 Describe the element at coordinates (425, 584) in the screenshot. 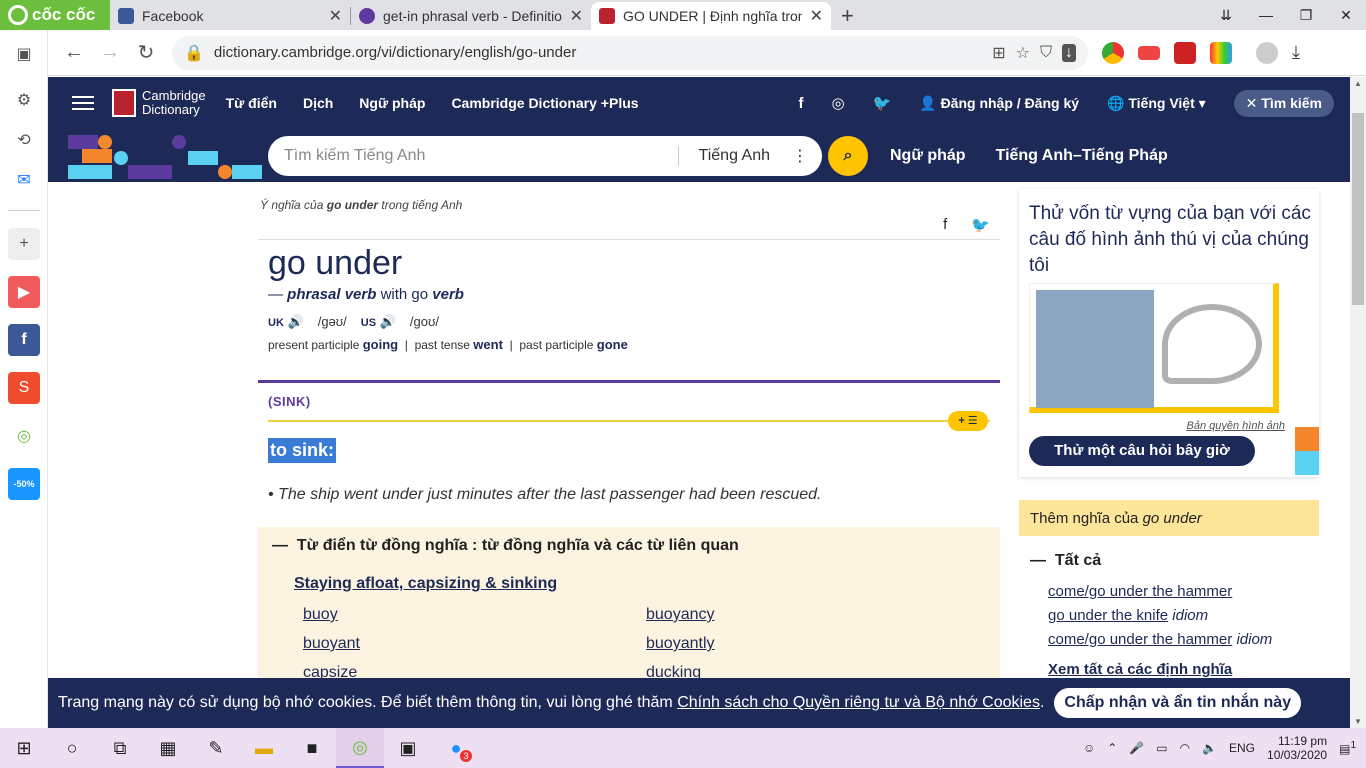

I see `thesaurus-topic: Staying afloat, capsizing & sinking` at that location.